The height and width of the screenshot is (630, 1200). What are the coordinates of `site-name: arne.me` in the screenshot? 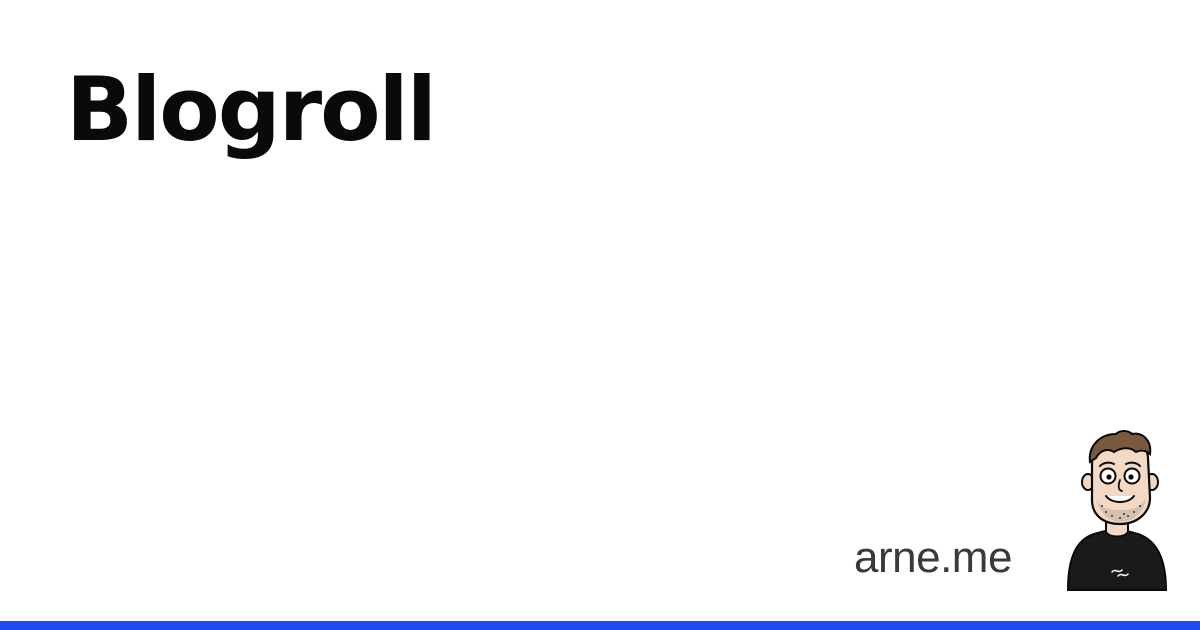 It's located at (933, 557).